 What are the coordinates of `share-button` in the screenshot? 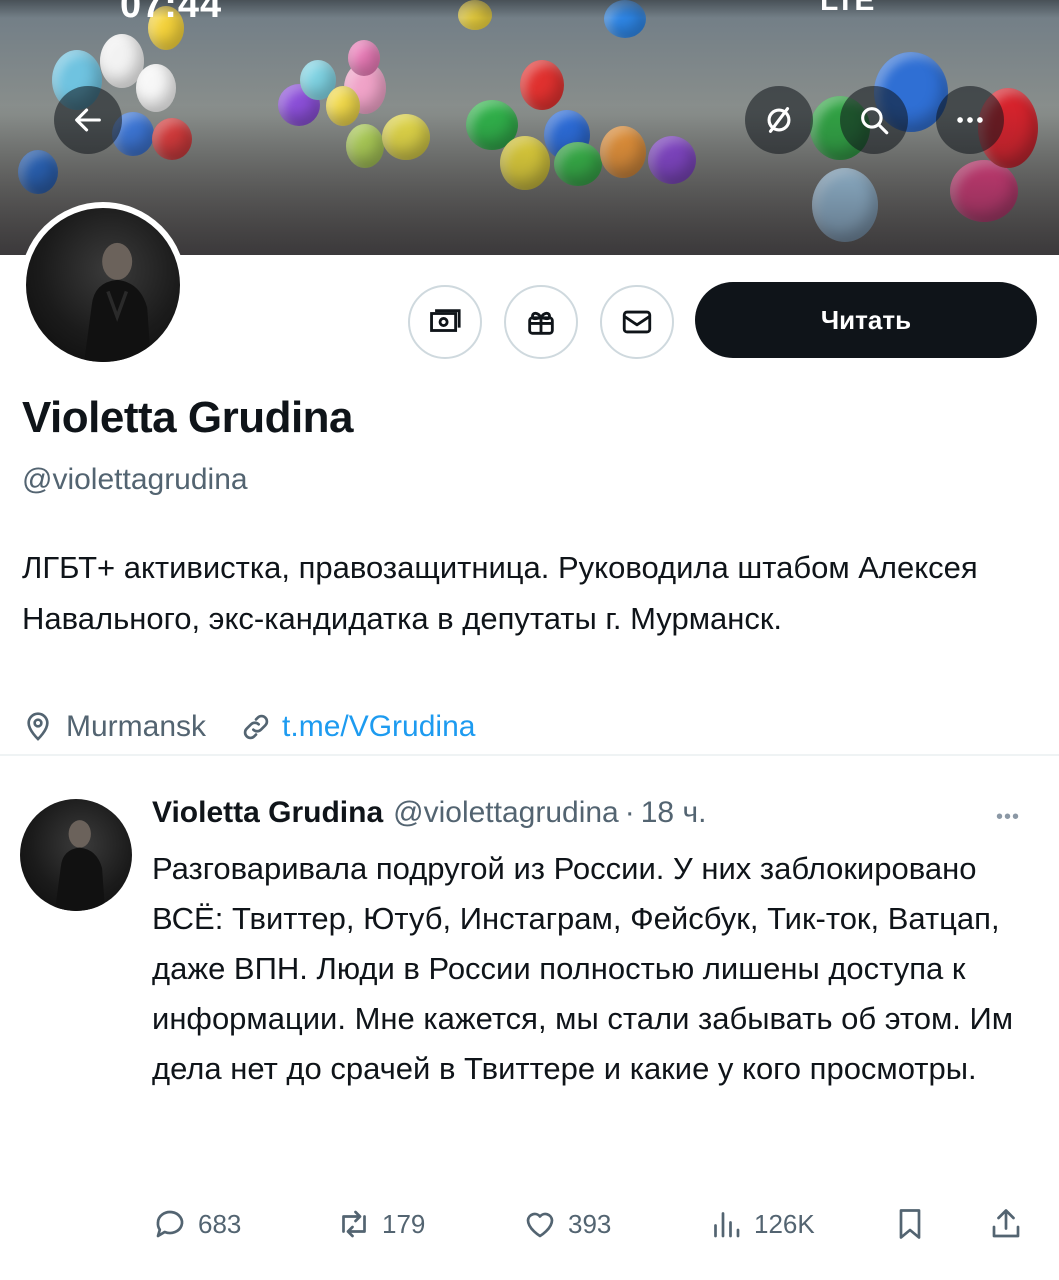 It's located at (1006, 1224).